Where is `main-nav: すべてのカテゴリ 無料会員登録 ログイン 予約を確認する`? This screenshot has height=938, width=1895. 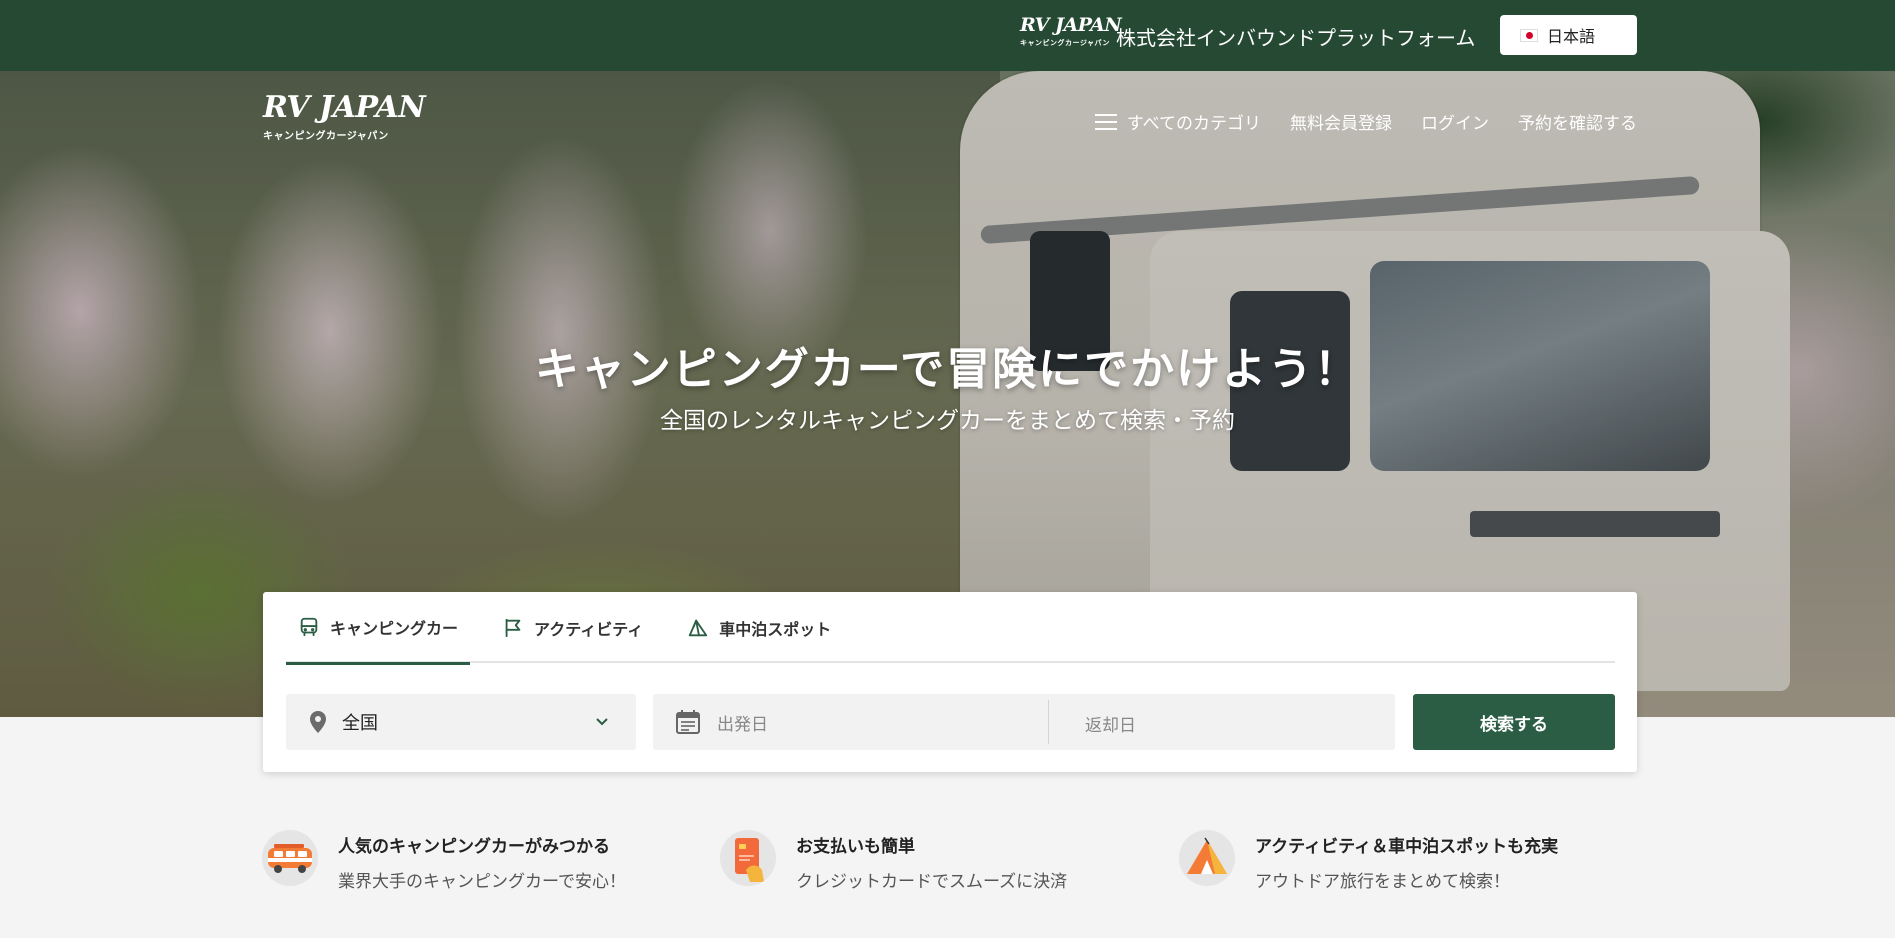 main-nav: すべてのカテゴリ 無料会員登録 ログイン 予約を確認する is located at coordinates (1365, 121).